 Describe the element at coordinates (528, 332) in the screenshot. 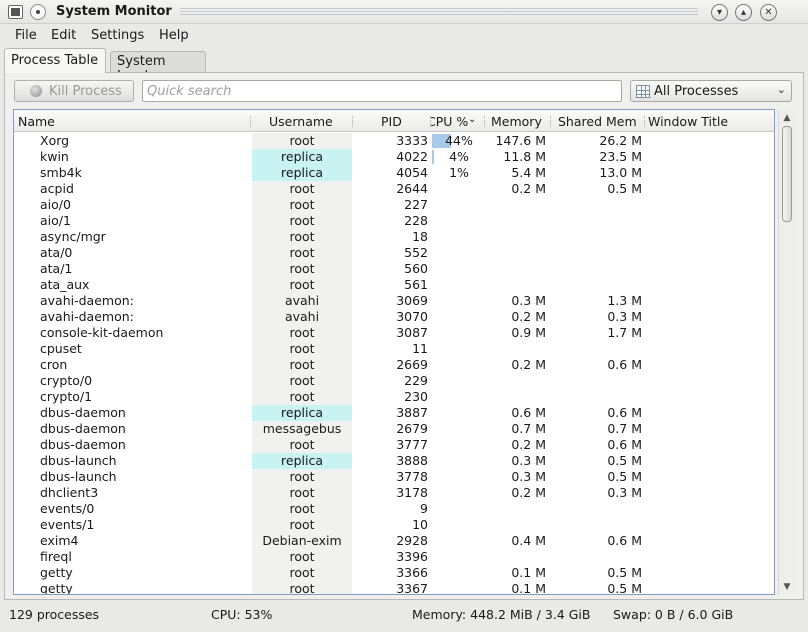

I see `process-memory: 0.9 M` at that location.